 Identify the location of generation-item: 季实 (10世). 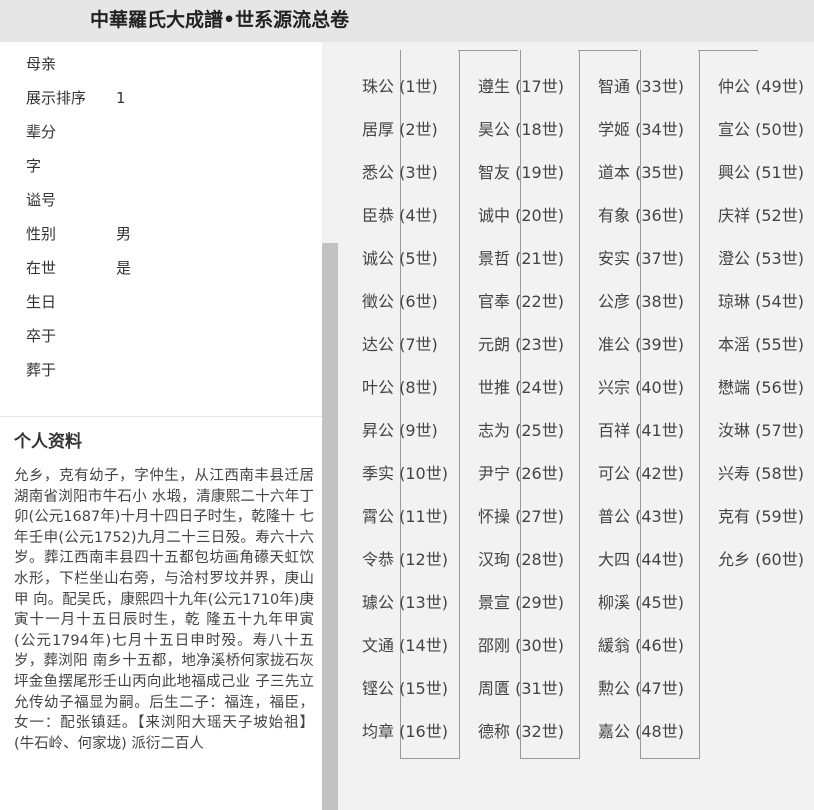
(405, 472).